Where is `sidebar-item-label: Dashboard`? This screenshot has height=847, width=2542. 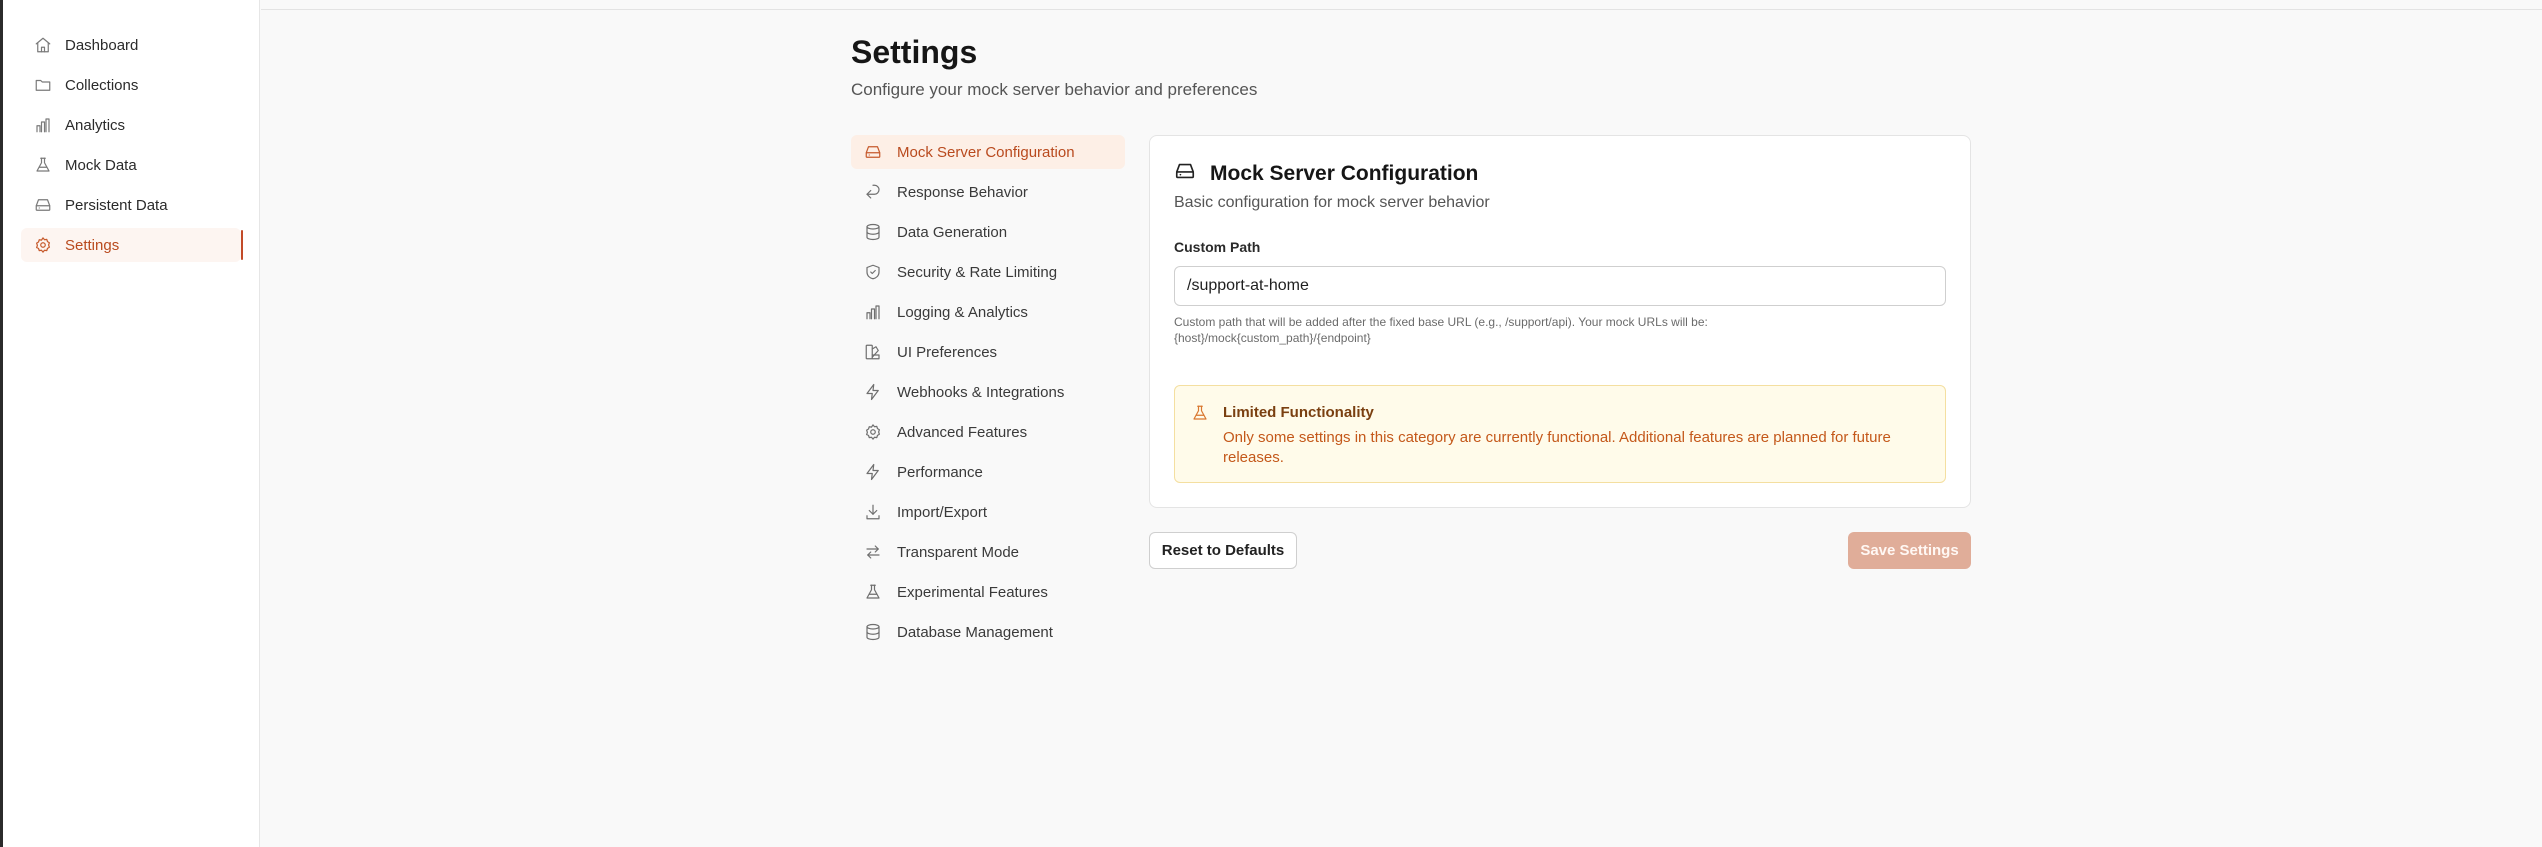 sidebar-item-label: Dashboard is located at coordinates (102, 45).